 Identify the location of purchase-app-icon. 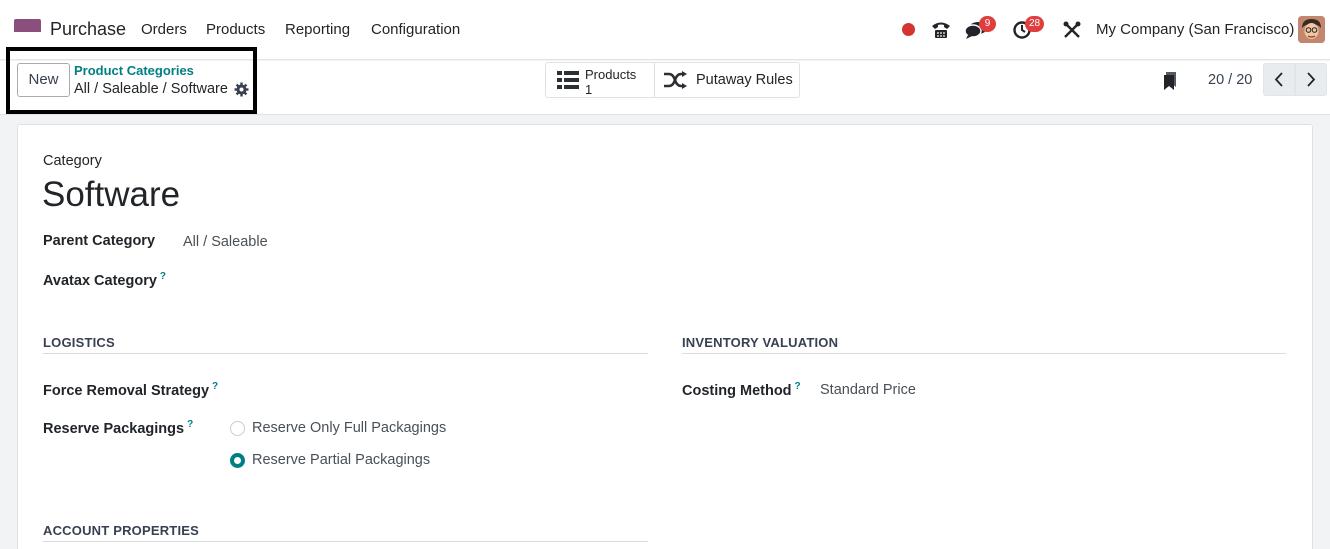
(27, 29).